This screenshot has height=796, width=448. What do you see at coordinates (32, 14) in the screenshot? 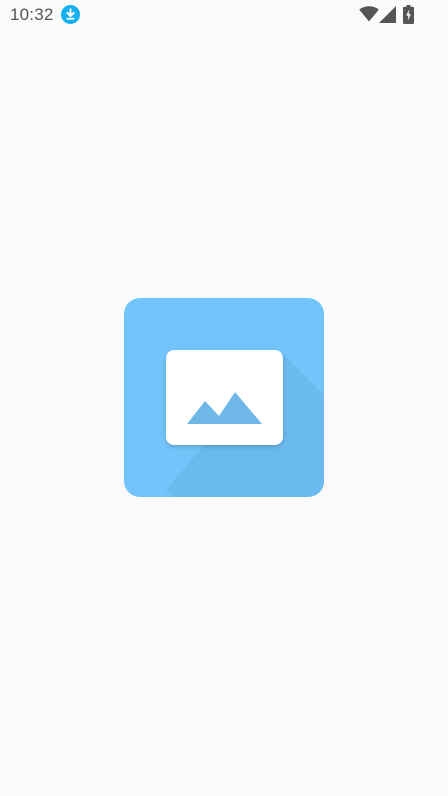
I see `status-time: 10:32` at bounding box center [32, 14].